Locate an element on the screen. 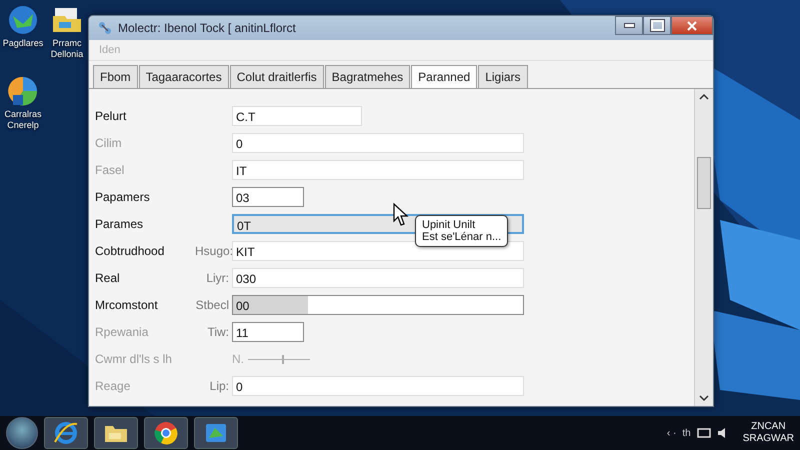 Image resolution: width=800 pixels, height=450 pixels. input-field: 030 is located at coordinates (378, 278).